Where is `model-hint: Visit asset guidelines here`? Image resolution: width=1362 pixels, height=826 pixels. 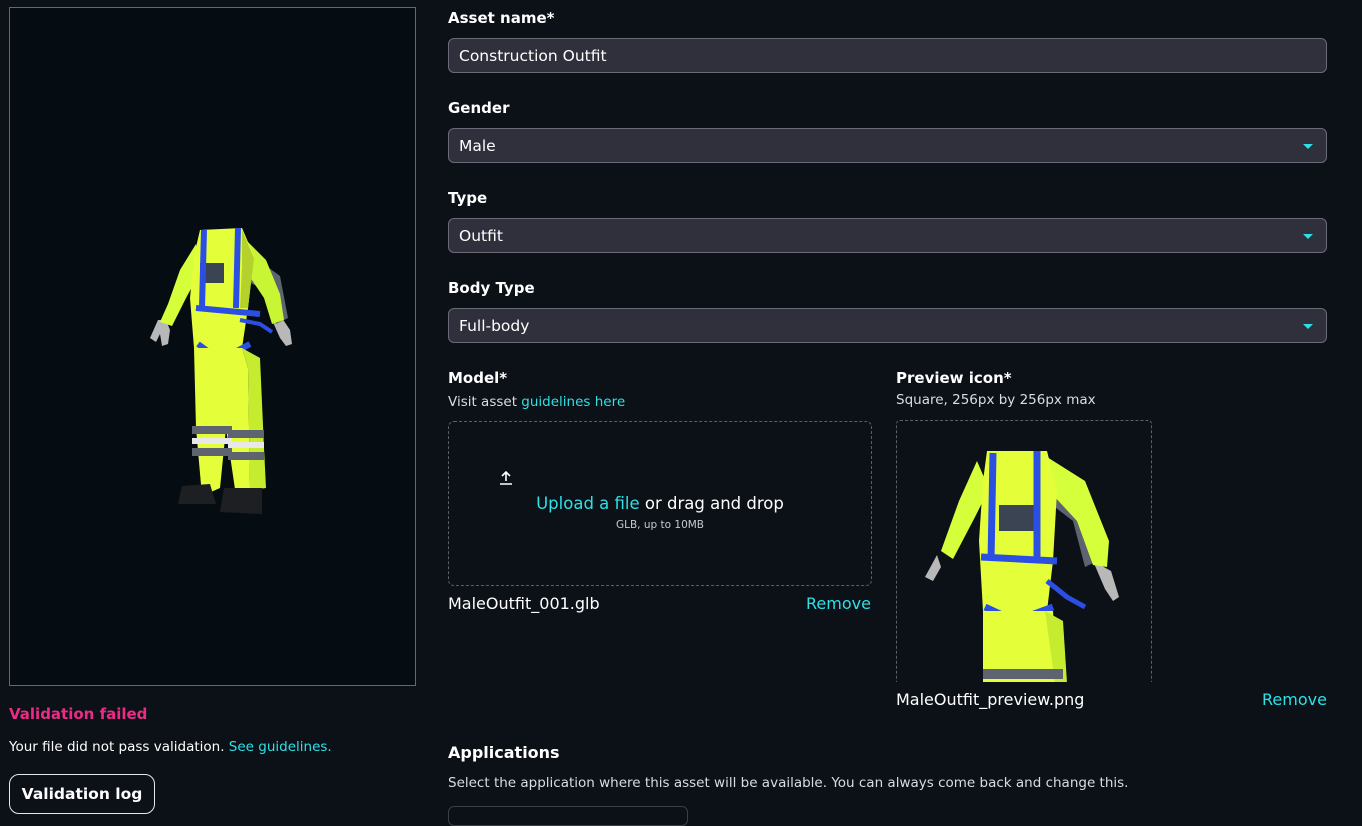
model-hint: Visit asset guidelines here is located at coordinates (536, 402).